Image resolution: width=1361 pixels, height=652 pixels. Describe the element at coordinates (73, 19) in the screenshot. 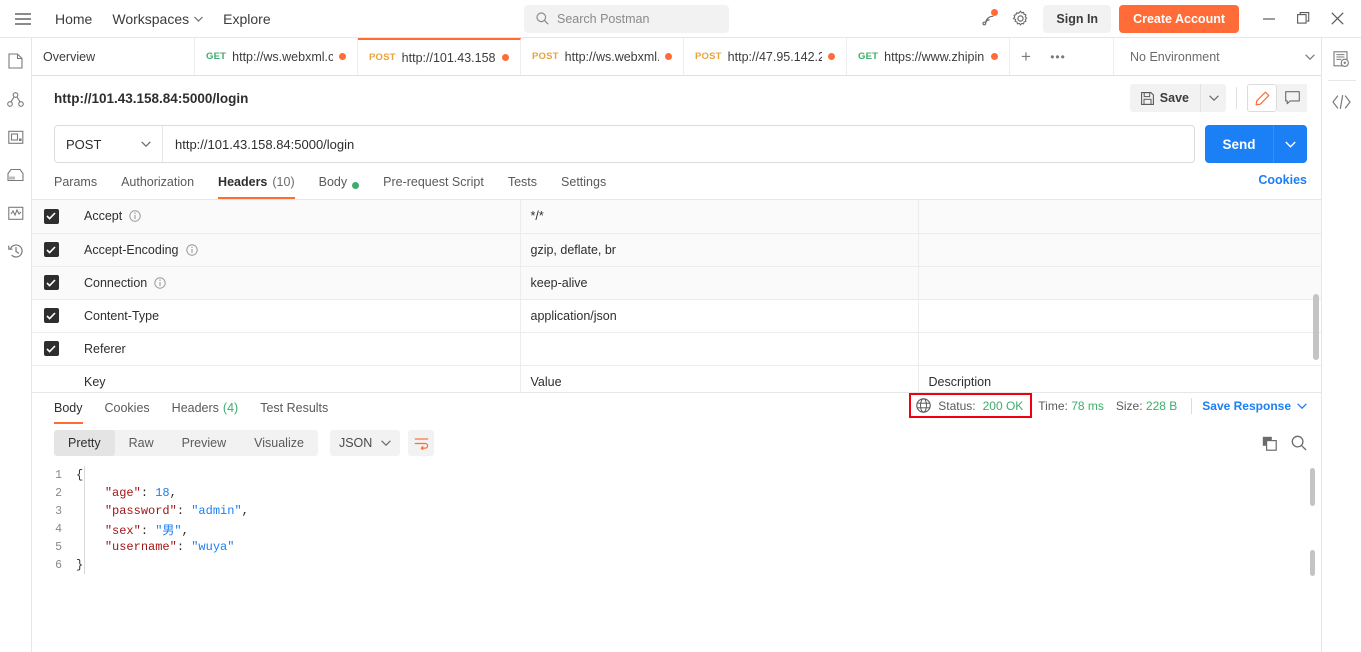

I see `nav-home: Home` at that location.